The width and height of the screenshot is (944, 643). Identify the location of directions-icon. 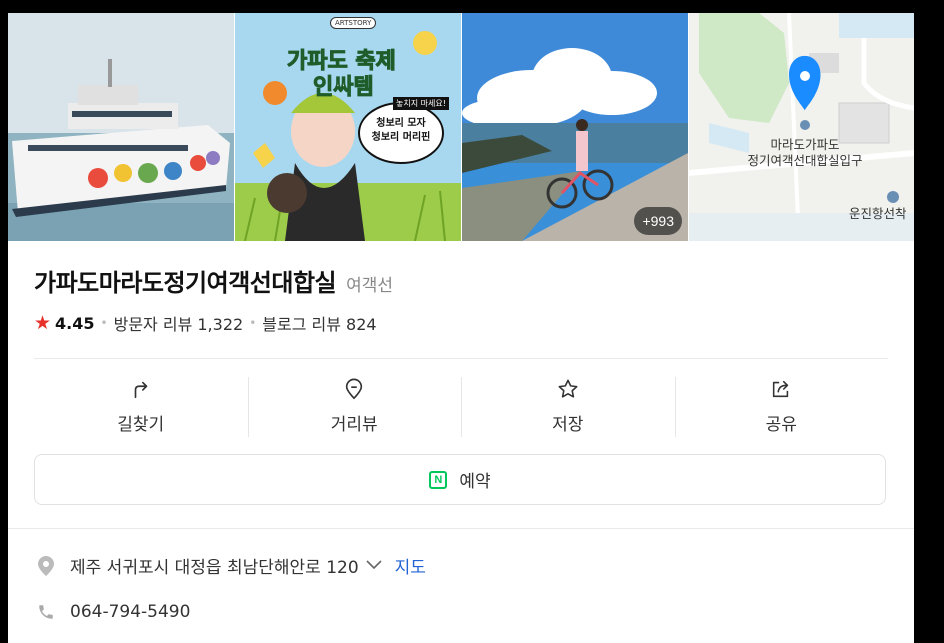
(141, 389).